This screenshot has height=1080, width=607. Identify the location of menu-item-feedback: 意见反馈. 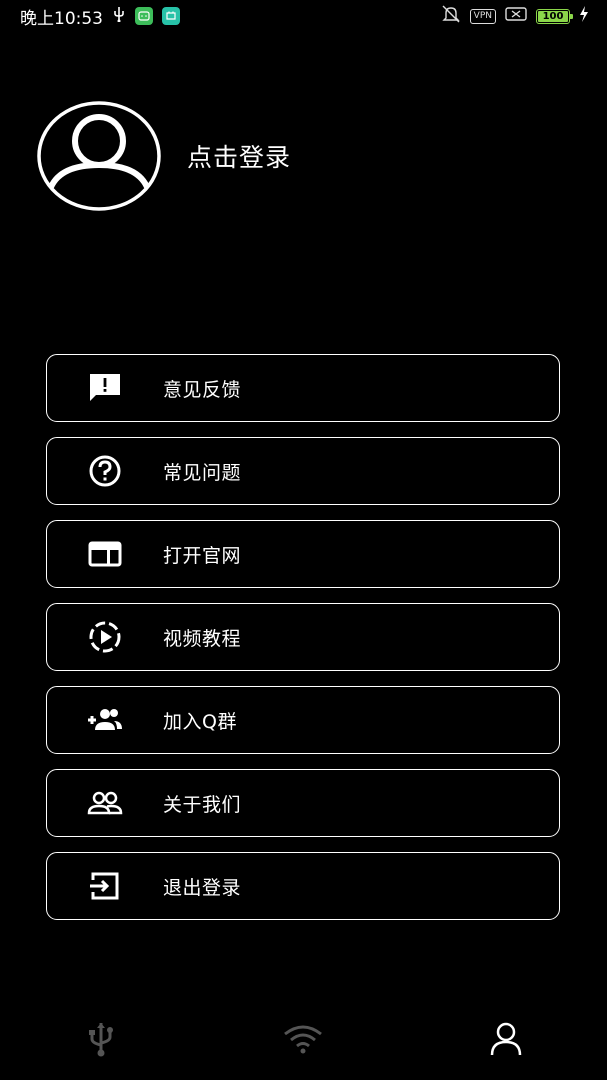
(303, 388).